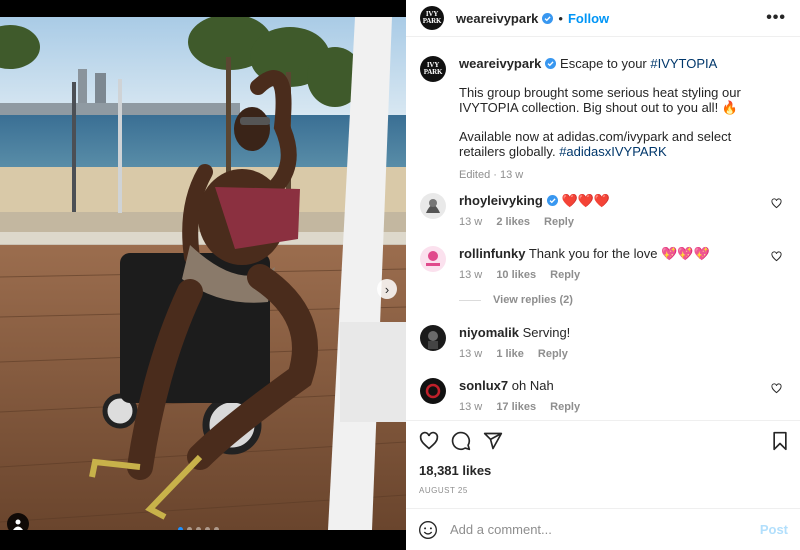  Describe the element at coordinates (513, 222) in the screenshot. I see `comment-likes: 2 likes` at that location.